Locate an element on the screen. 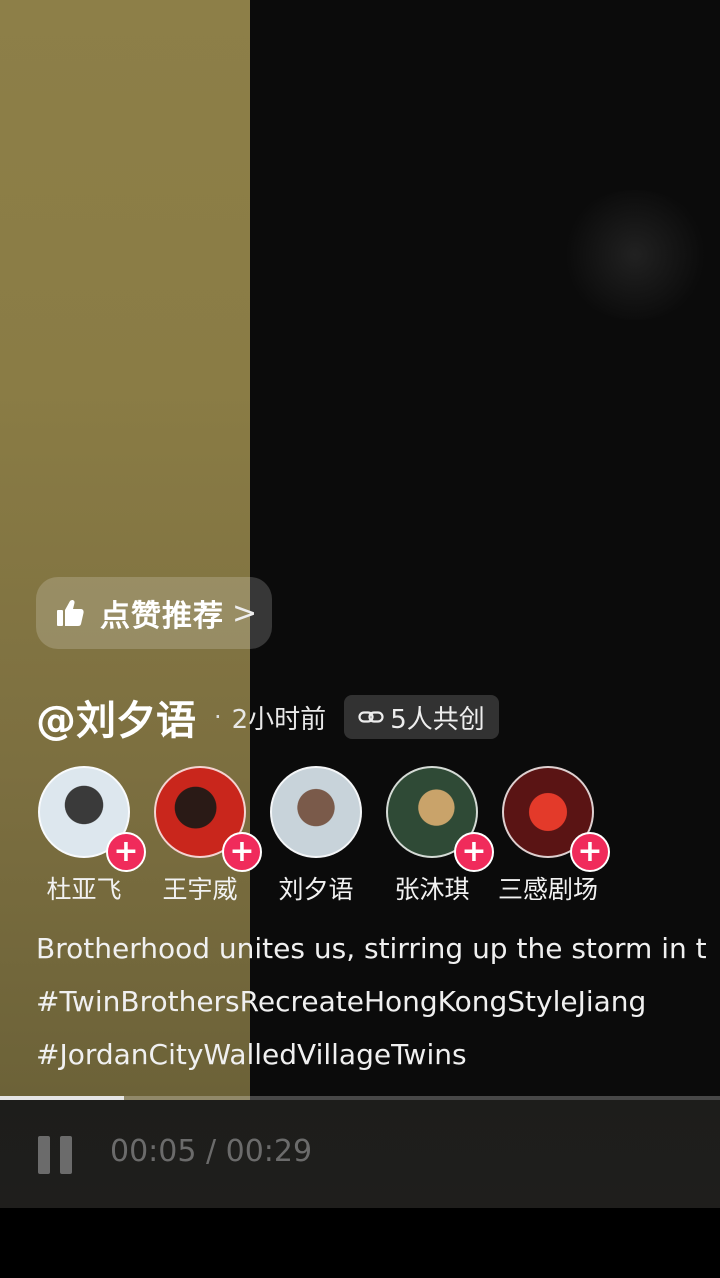 Image resolution: width=720 pixels, height=1278 pixels. video-frame-highlight is located at coordinates (635, 255).